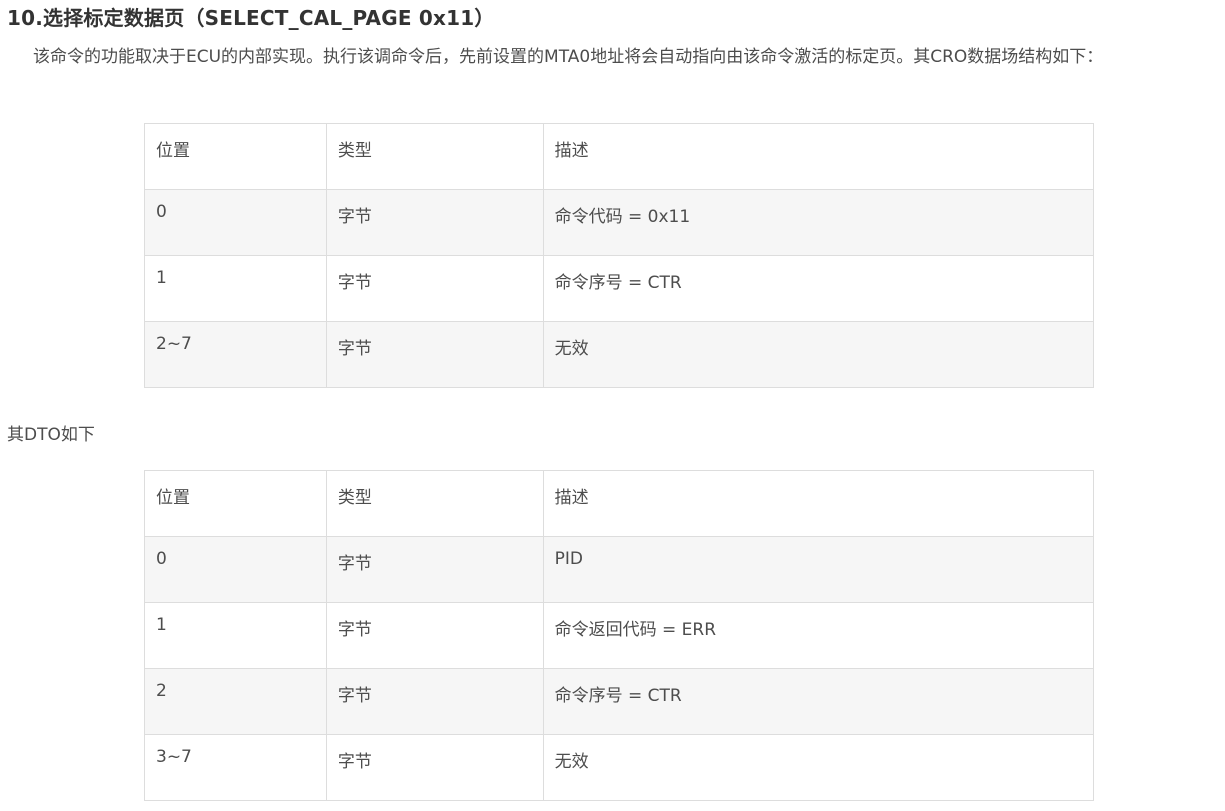 Image resolution: width=1225 pixels, height=811 pixels. I want to click on section-heading: 10.选择标定数据页（SELECT_CAL_PAGE 0x11）, so click(251, 18).